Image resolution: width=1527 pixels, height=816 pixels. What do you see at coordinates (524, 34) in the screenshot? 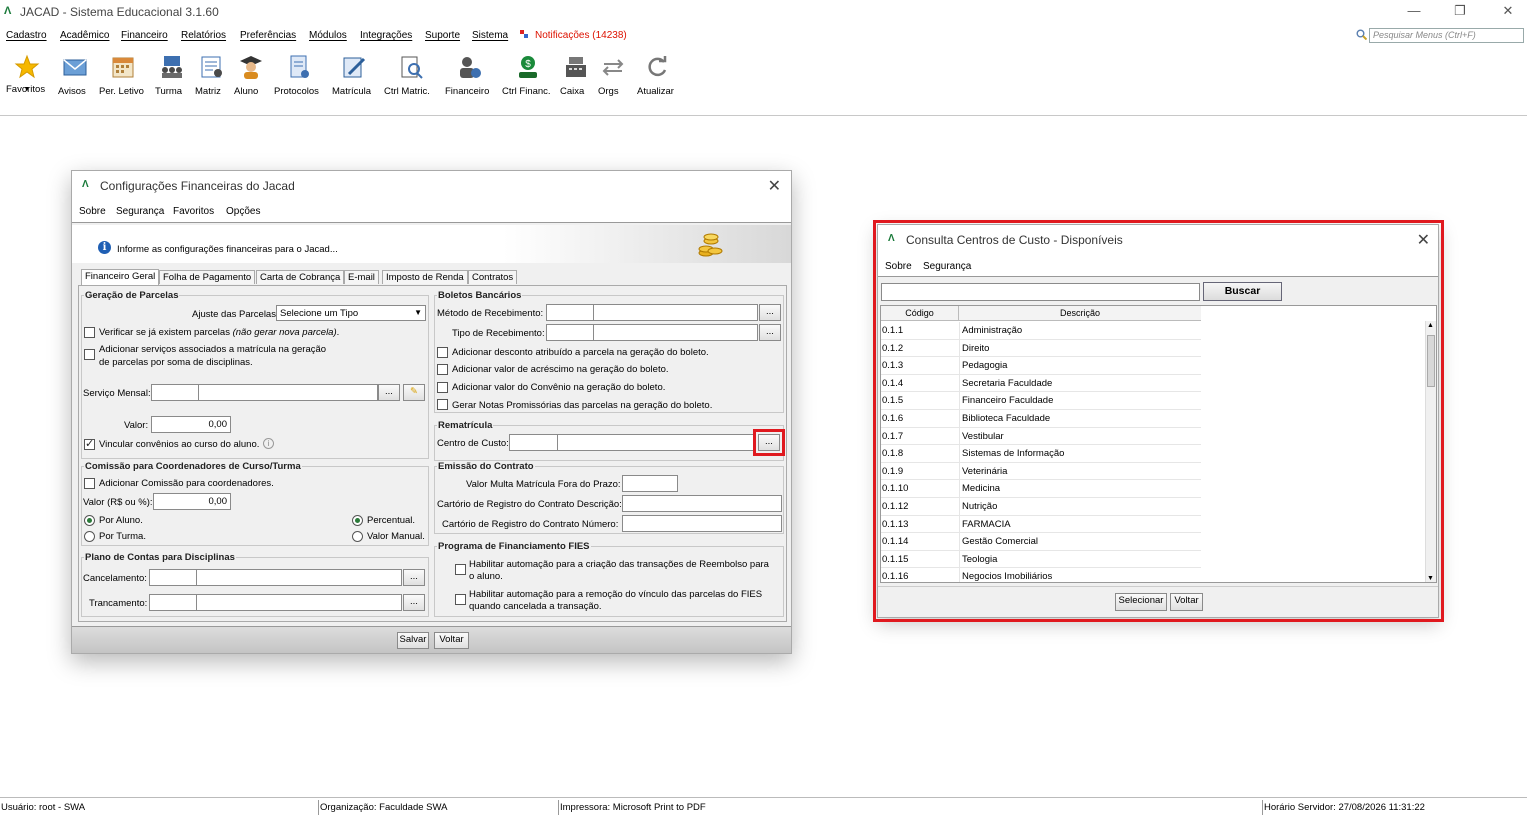
I see `notification-bell-icon` at bounding box center [524, 34].